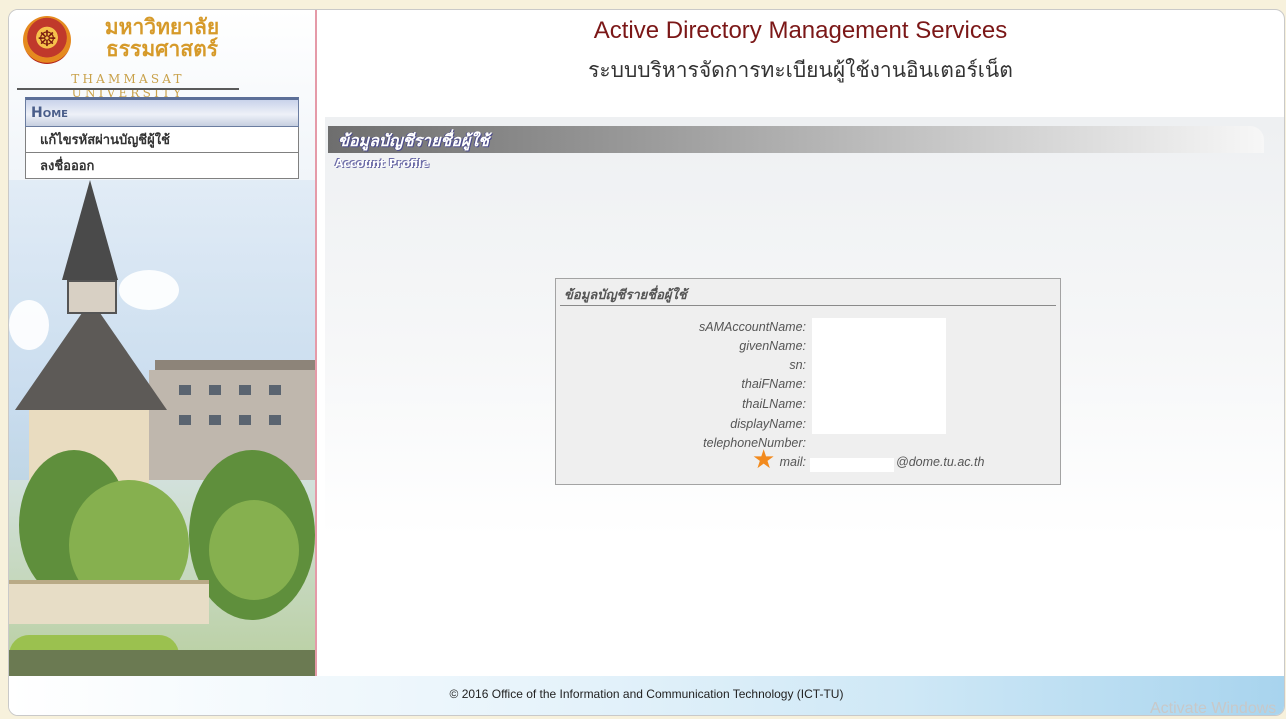 The image size is (1286, 719). Describe the element at coordinates (797, 365) in the screenshot. I see `field-label: sn:` at that location.